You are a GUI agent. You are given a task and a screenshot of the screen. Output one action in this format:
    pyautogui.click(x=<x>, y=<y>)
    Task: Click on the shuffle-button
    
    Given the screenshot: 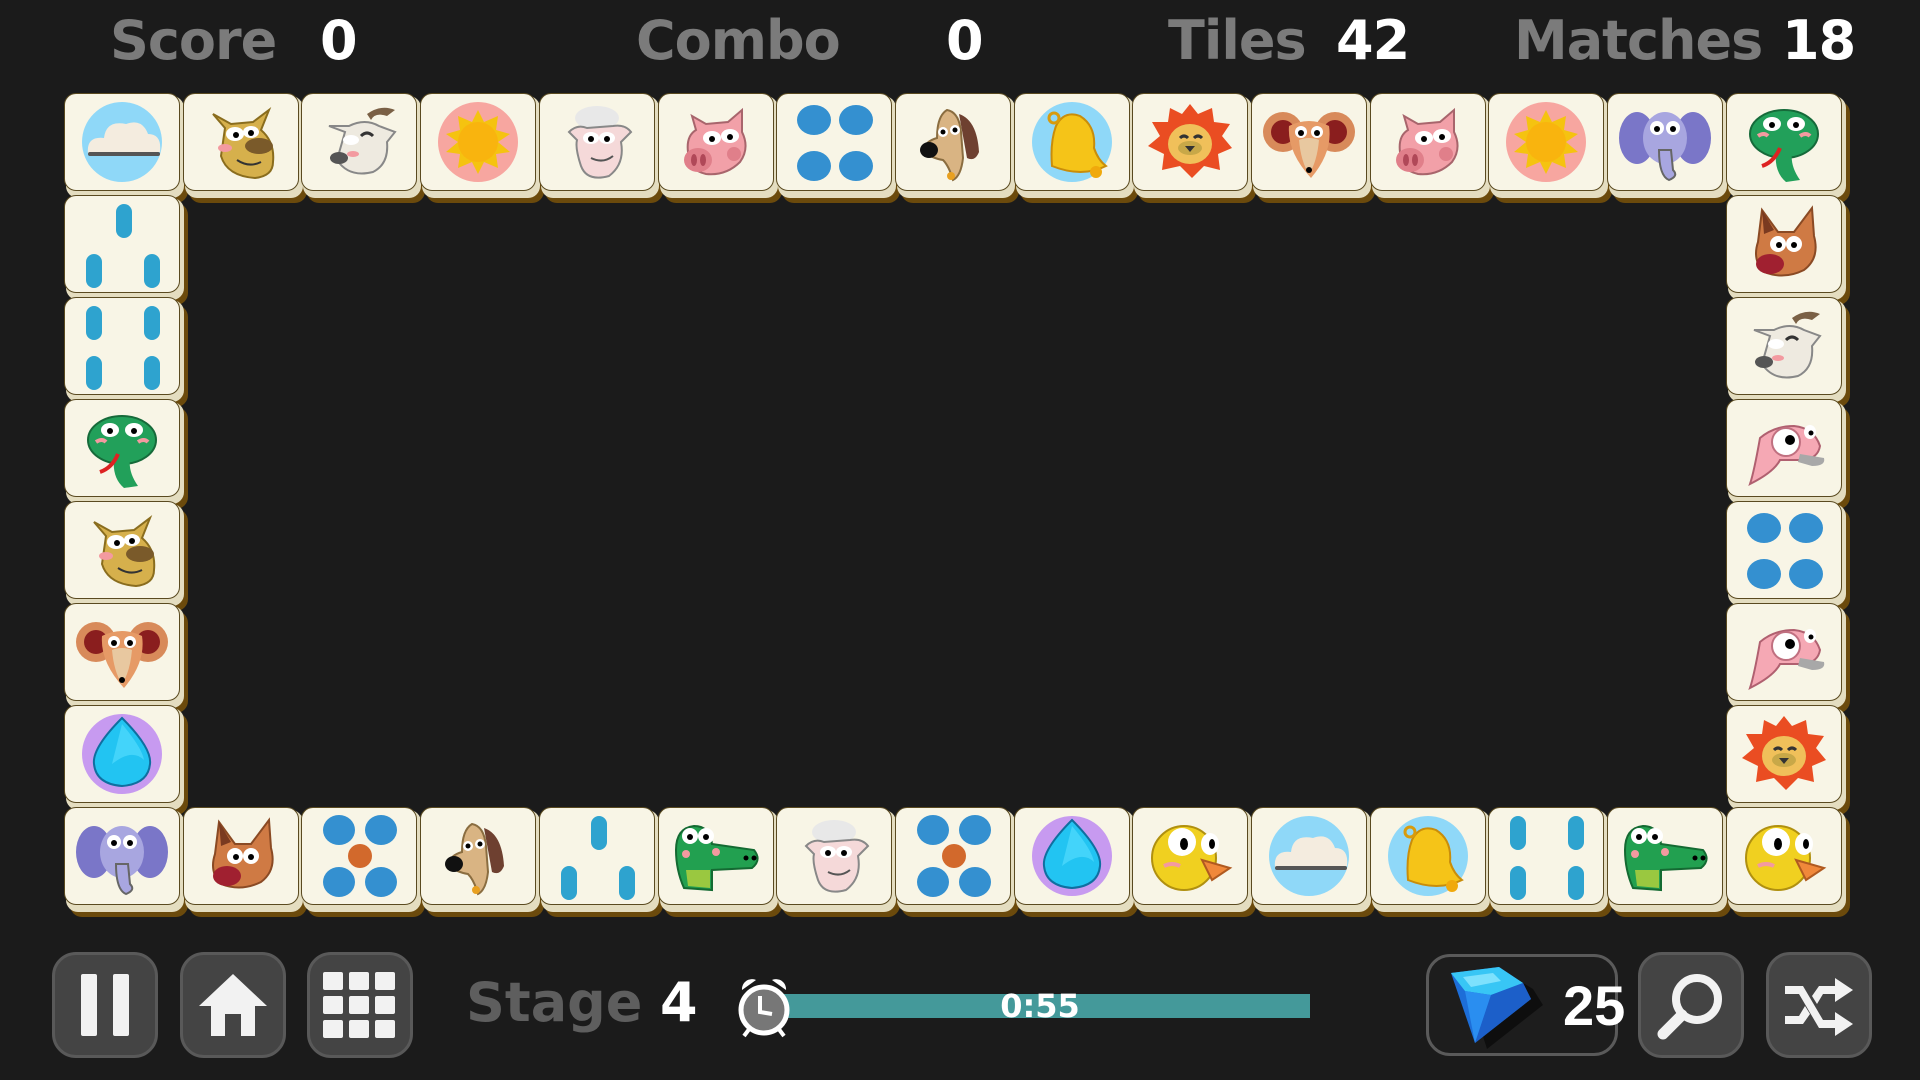 What is the action you would take?
    pyautogui.click(x=1819, y=1005)
    